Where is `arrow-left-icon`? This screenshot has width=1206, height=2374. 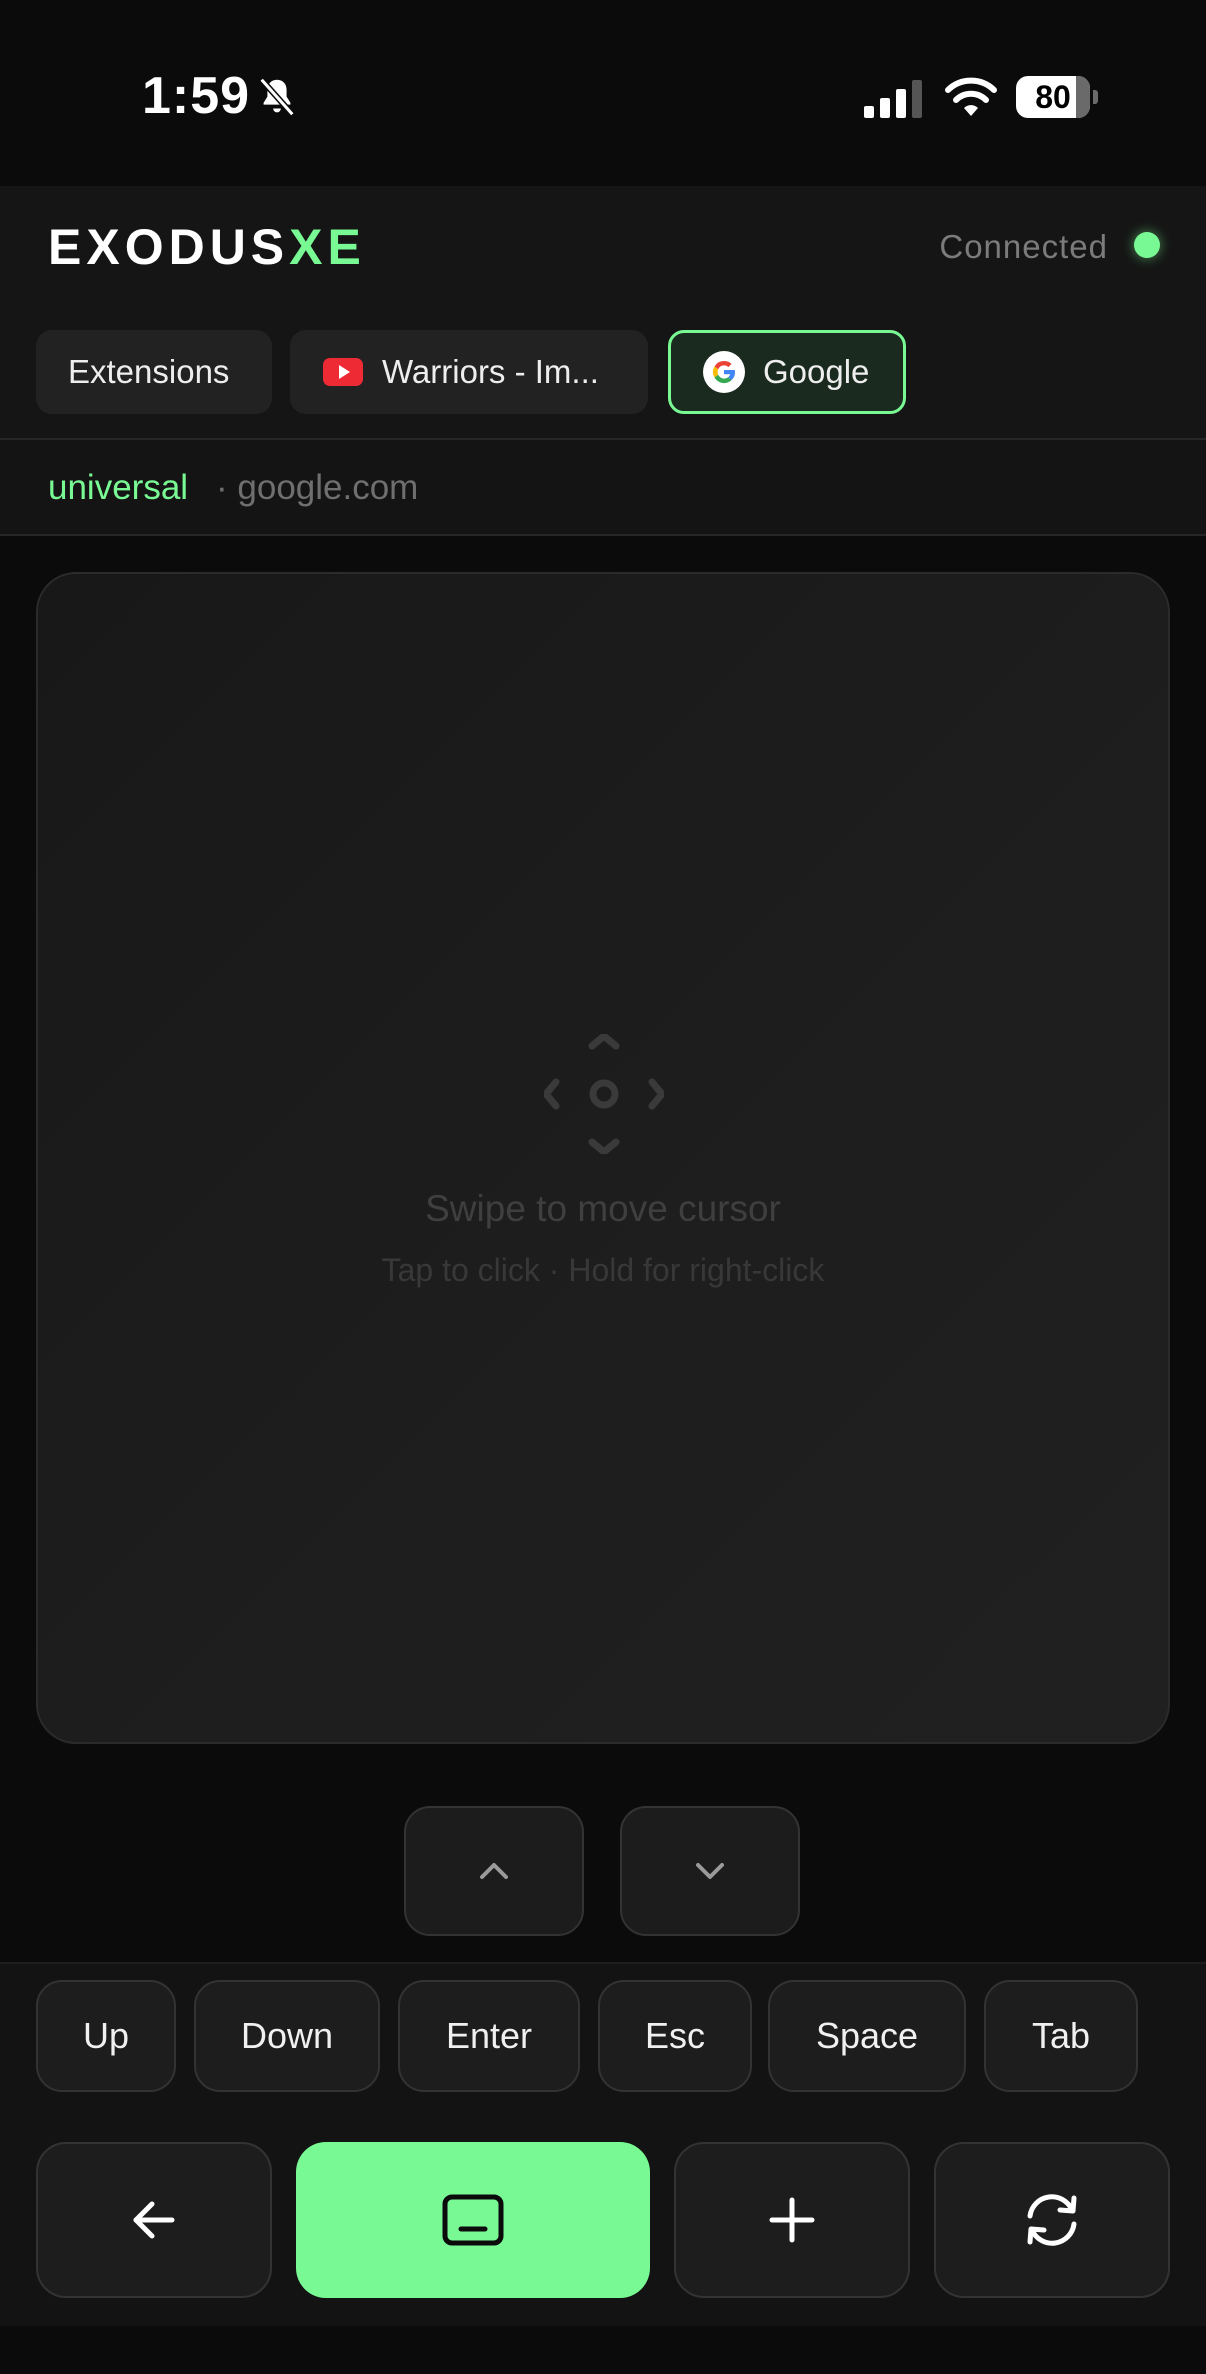
arrow-left-icon is located at coordinates (154, 2220).